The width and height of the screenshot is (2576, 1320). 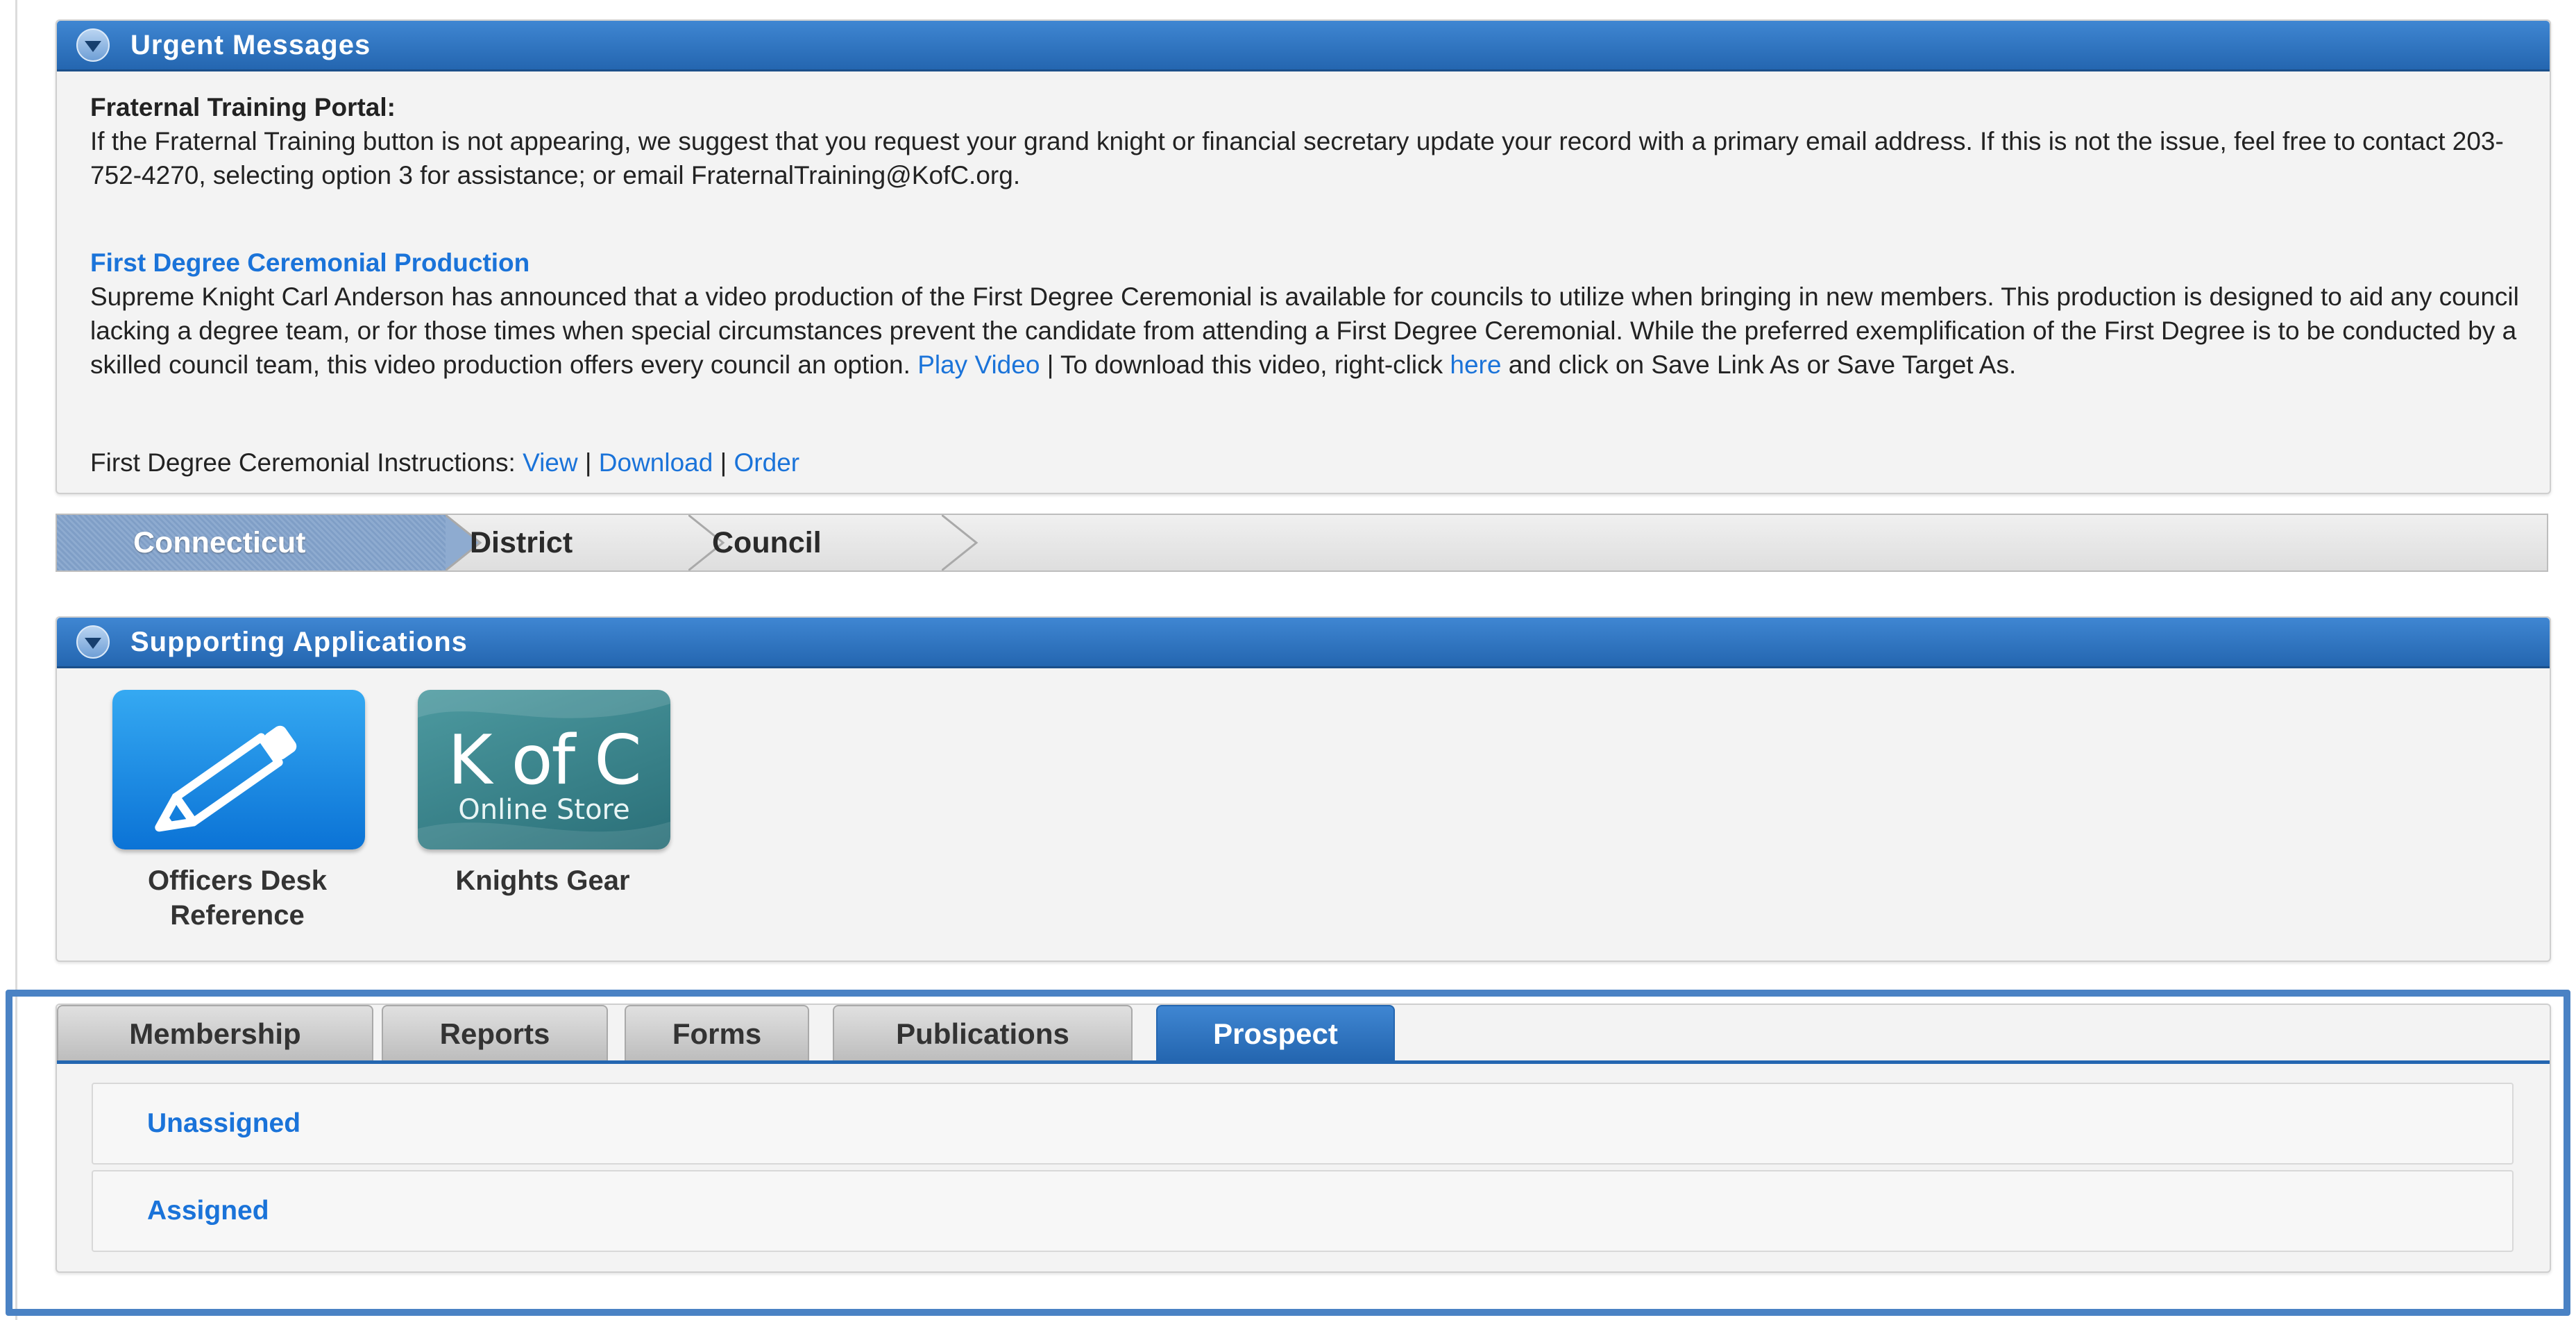 What do you see at coordinates (208, 1211) in the screenshot?
I see `assigned-link: Assigned` at bounding box center [208, 1211].